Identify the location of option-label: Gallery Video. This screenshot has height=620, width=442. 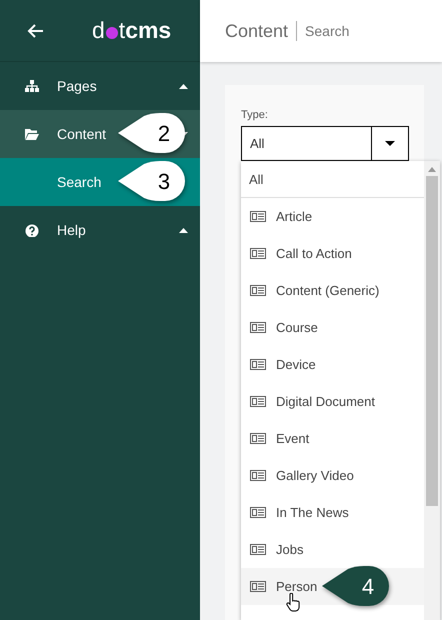
(315, 475).